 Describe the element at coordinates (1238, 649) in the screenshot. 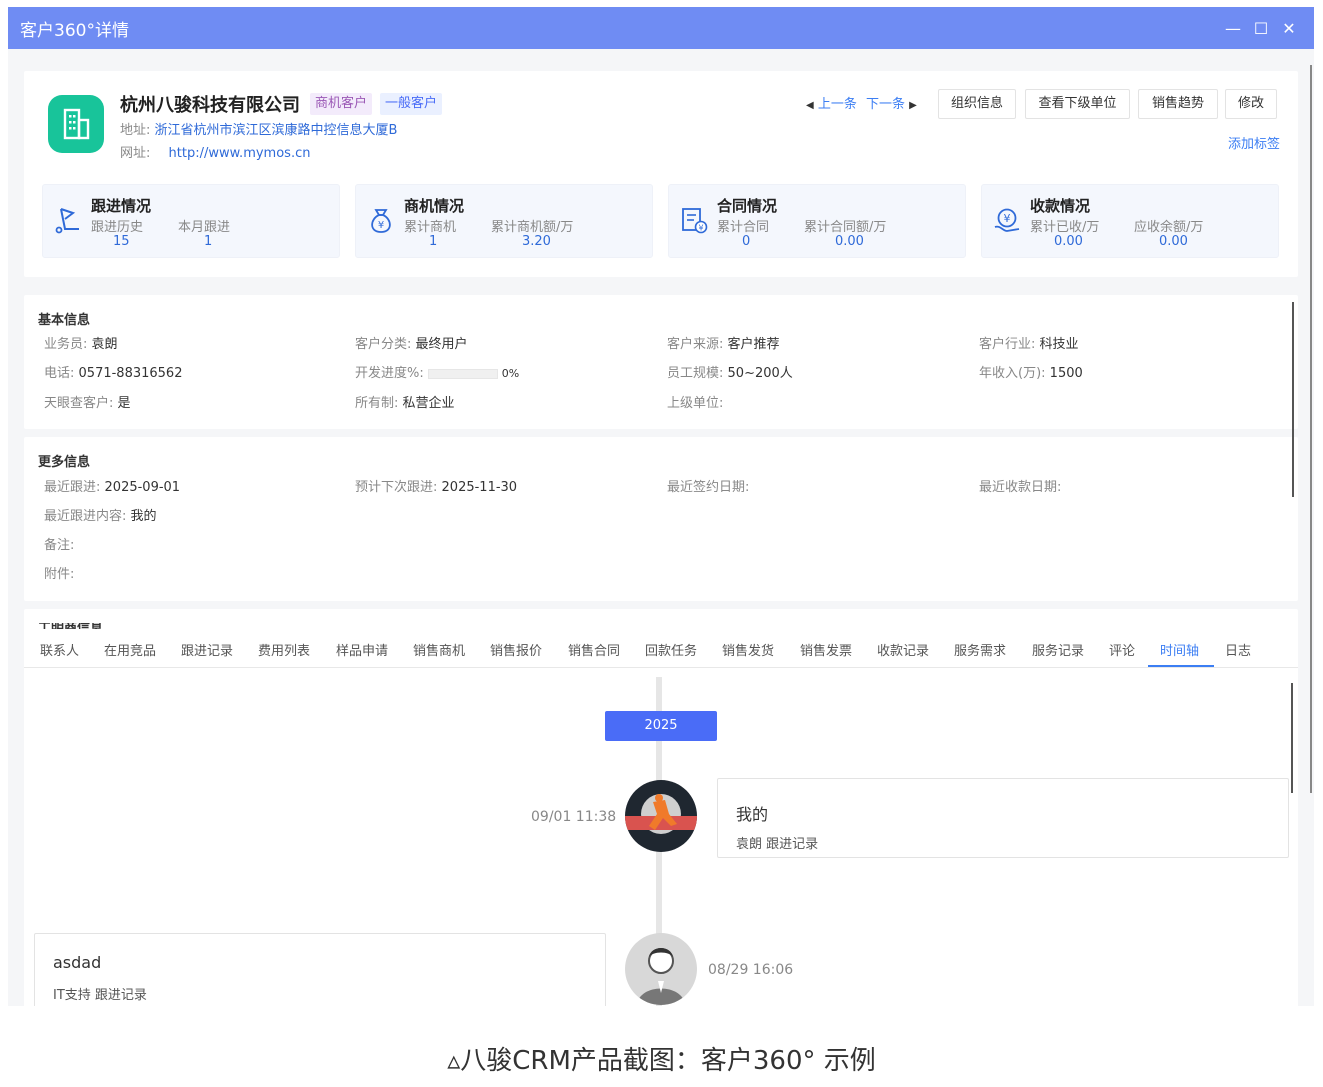

I see `tab-log: 日志` at that location.